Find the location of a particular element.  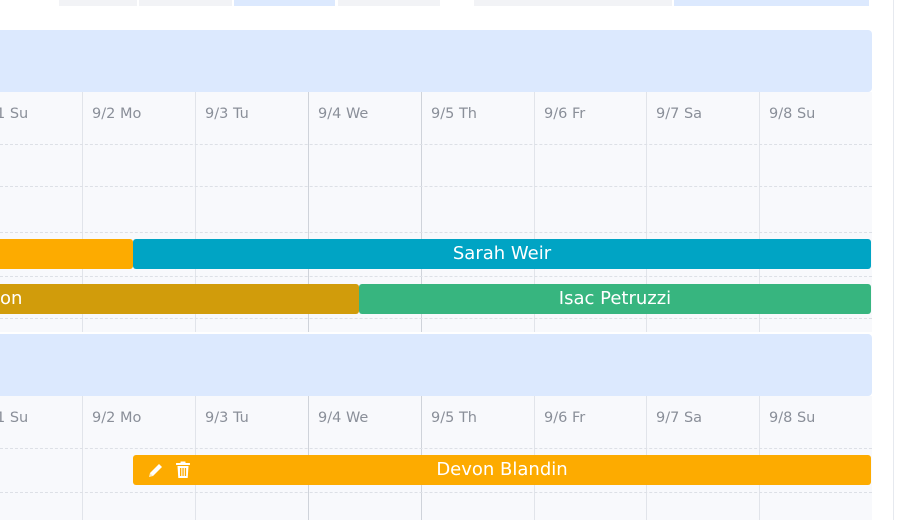

pencil-icon is located at coordinates (156, 470).